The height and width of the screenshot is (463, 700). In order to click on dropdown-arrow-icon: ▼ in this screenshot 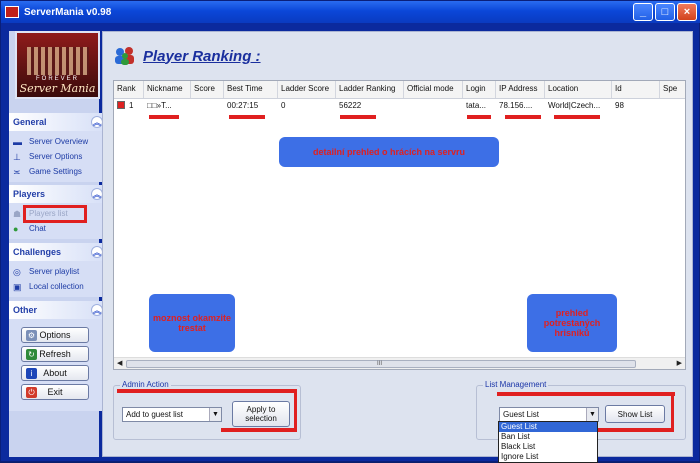, I will do `click(592, 414)`.